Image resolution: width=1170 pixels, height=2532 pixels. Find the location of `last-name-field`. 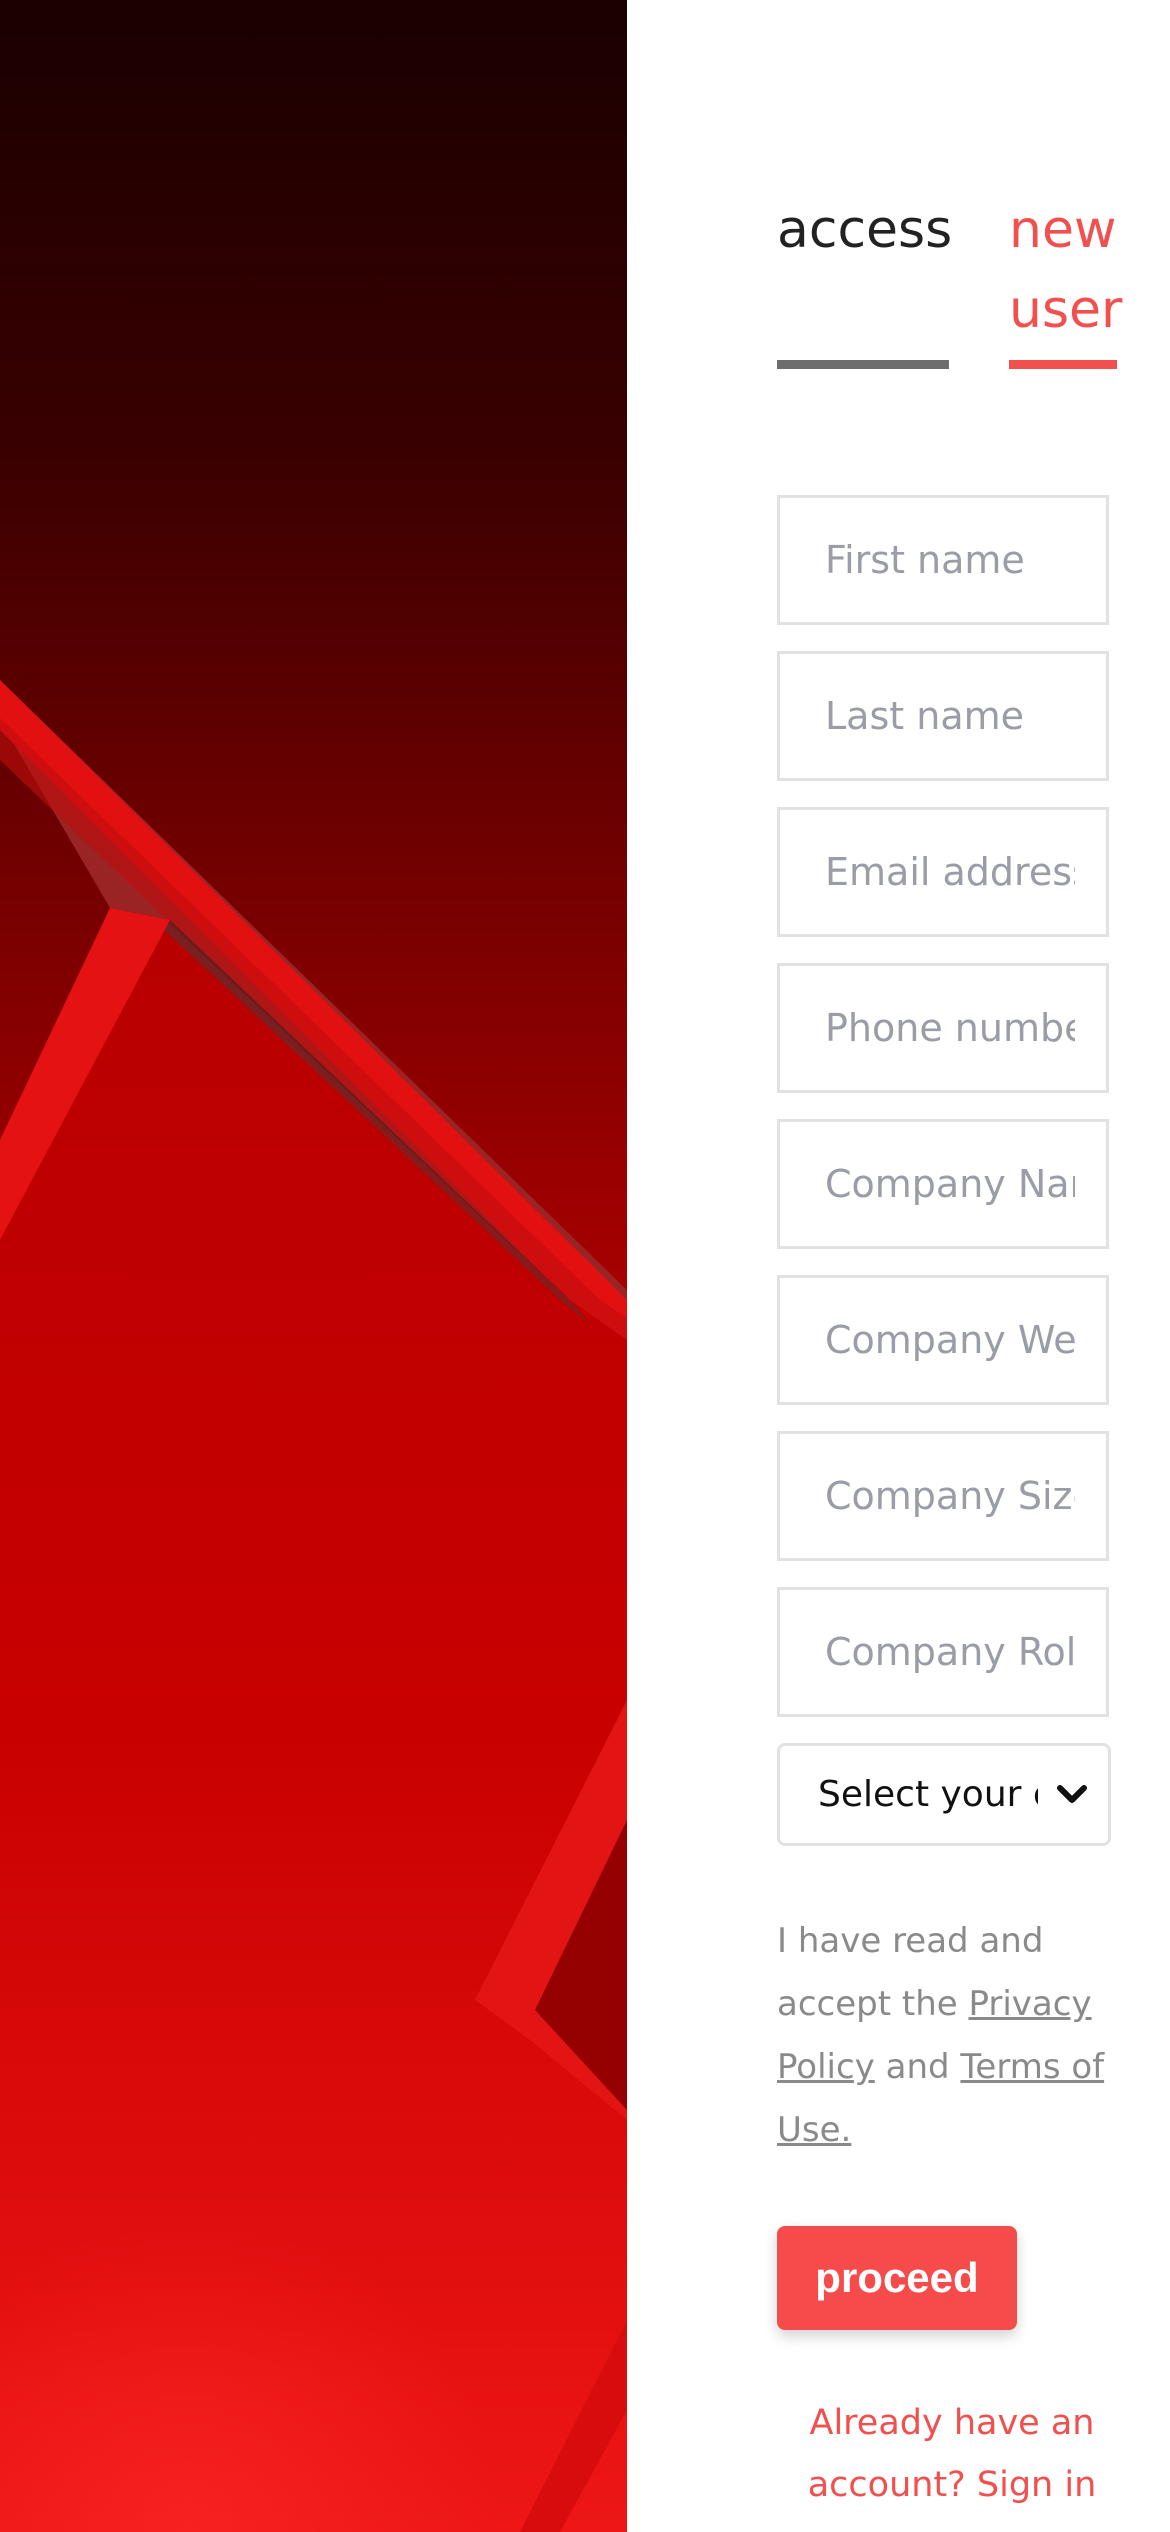

last-name-field is located at coordinates (943, 716).